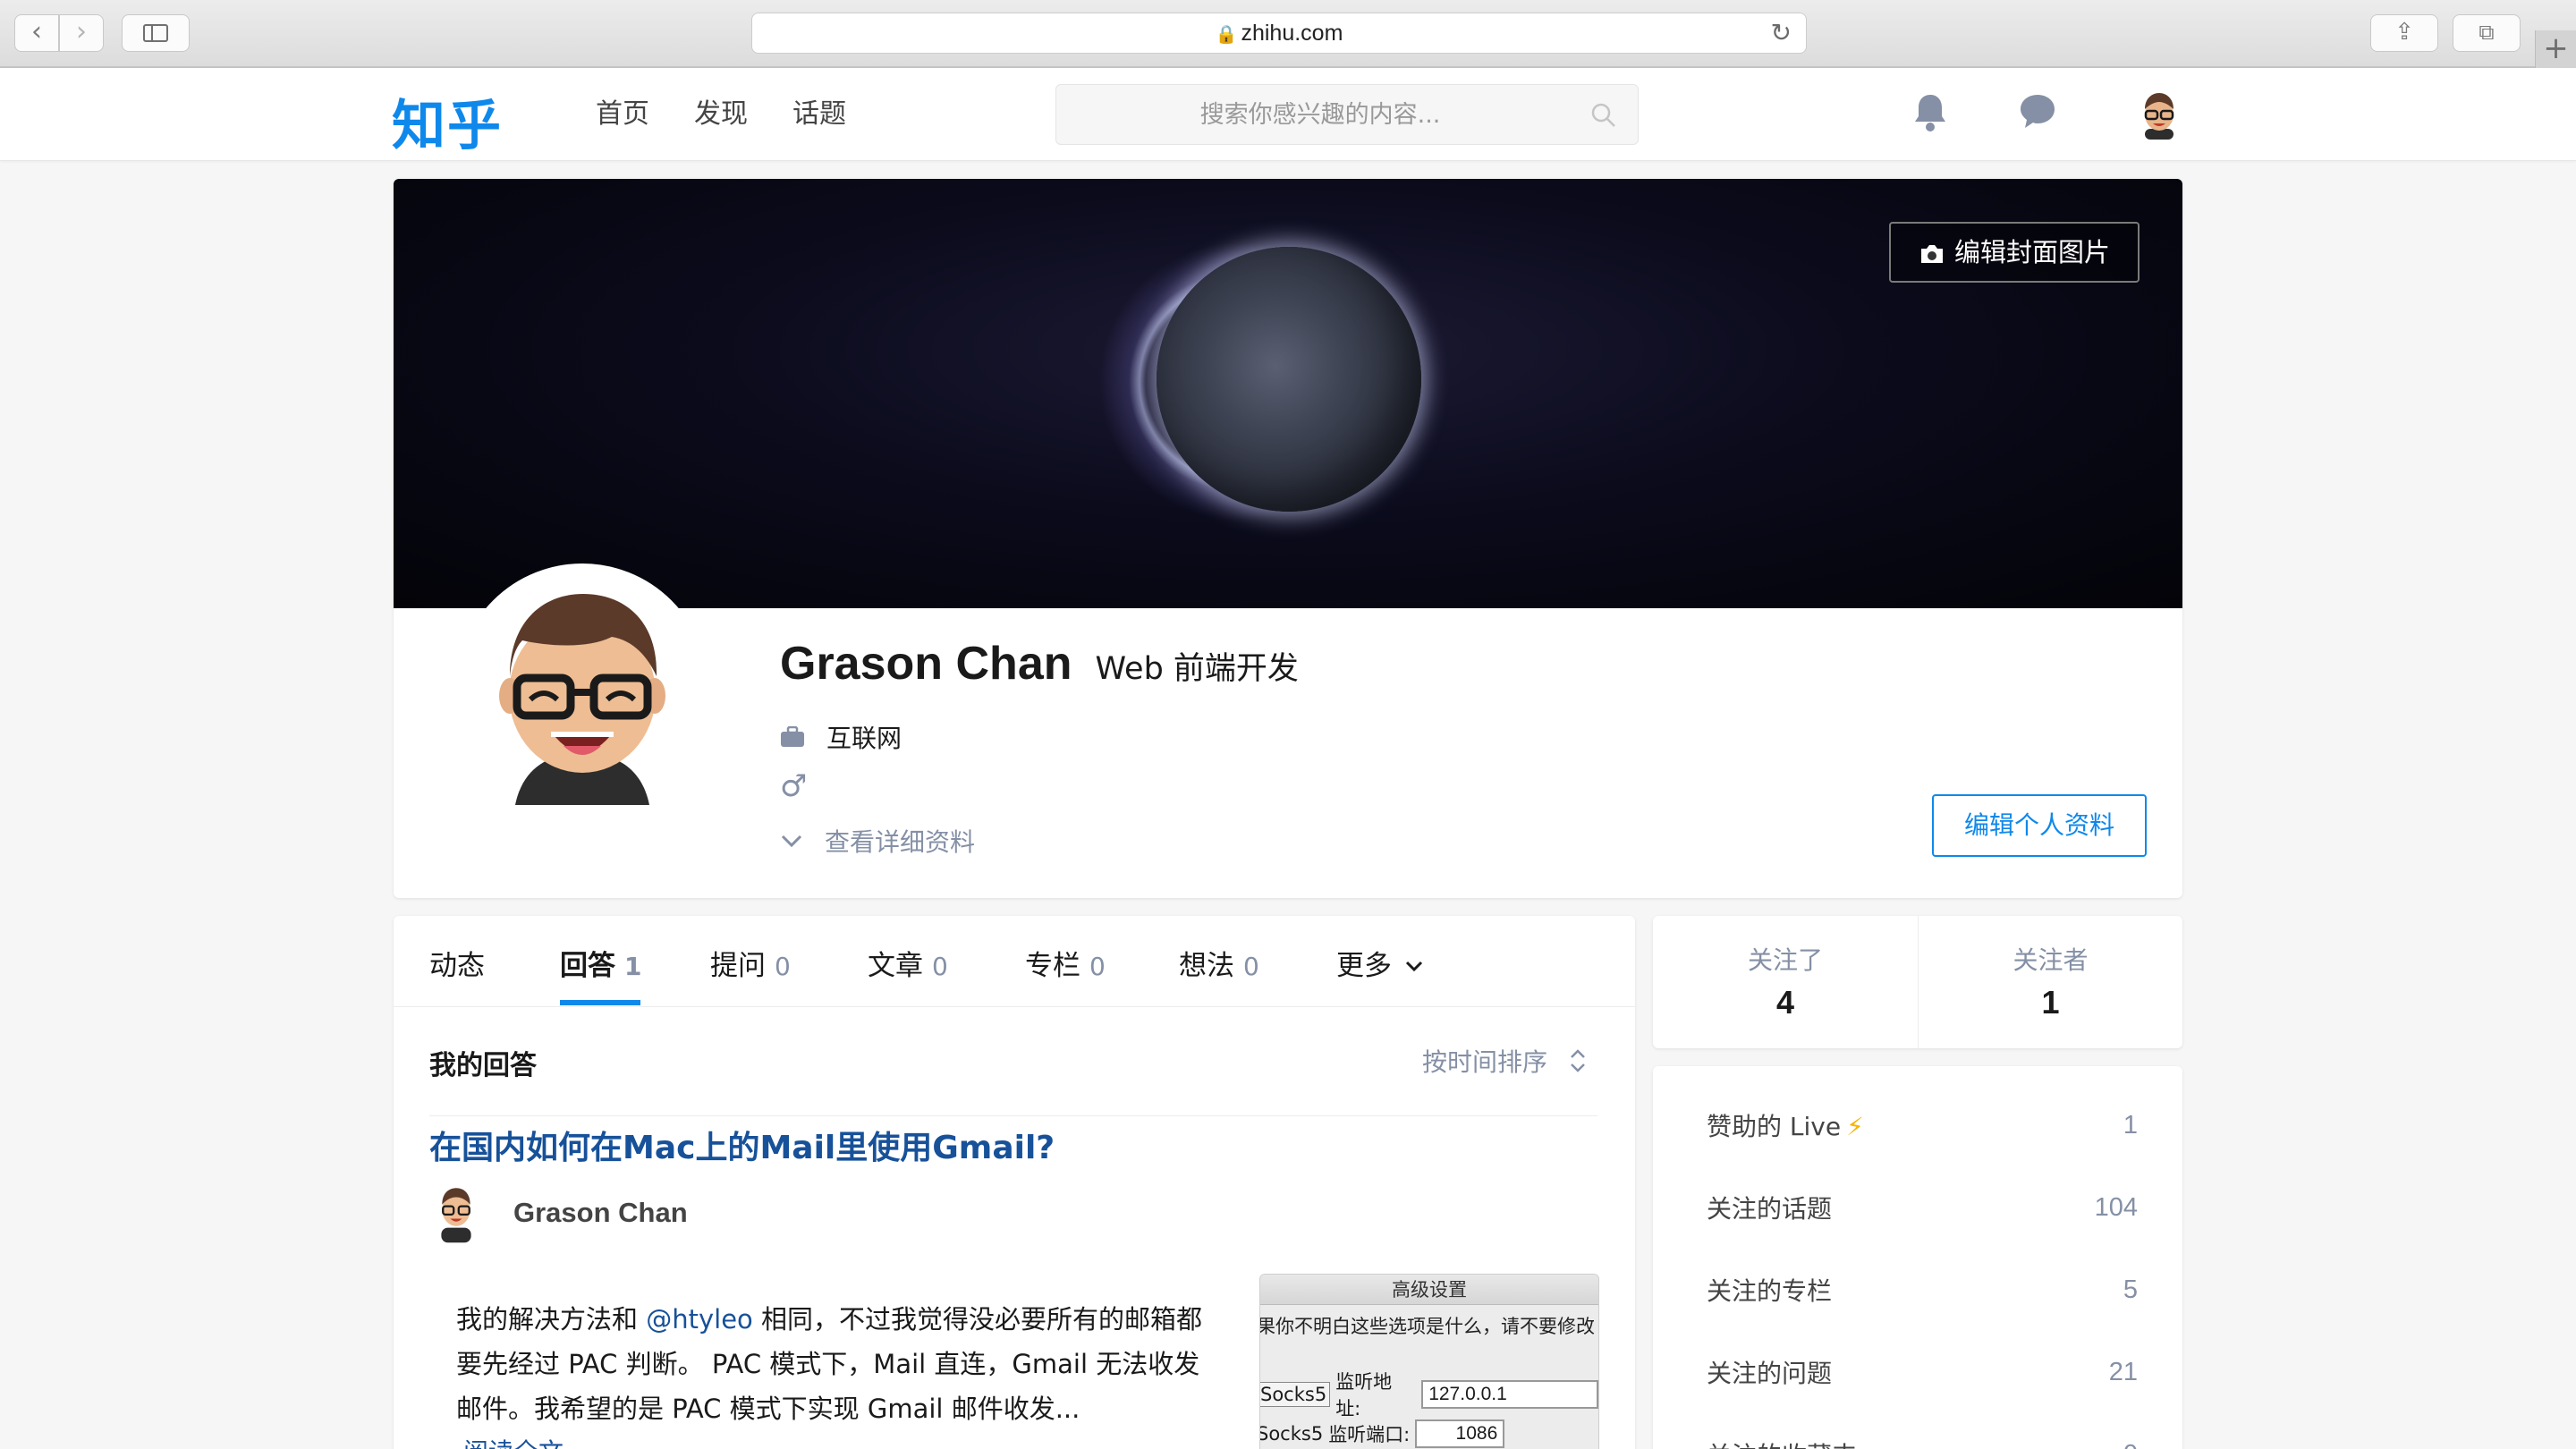 This screenshot has width=2576, height=1449. Describe the element at coordinates (738, 966) in the screenshot. I see `tab-label: 提问` at that location.